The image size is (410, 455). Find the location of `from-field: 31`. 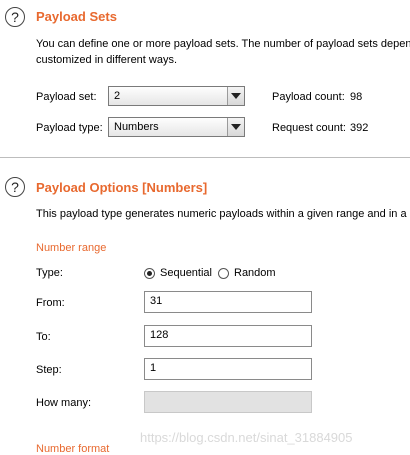

from-field: 31 is located at coordinates (228, 302).